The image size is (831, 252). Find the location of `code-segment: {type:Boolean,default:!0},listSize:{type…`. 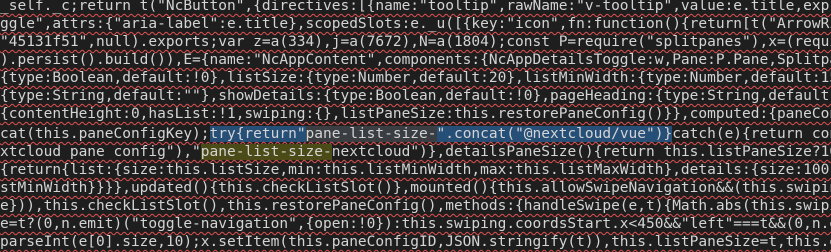

code-segment: {type:Boolean,default:!0},listSize:{type… is located at coordinates (415, 78).